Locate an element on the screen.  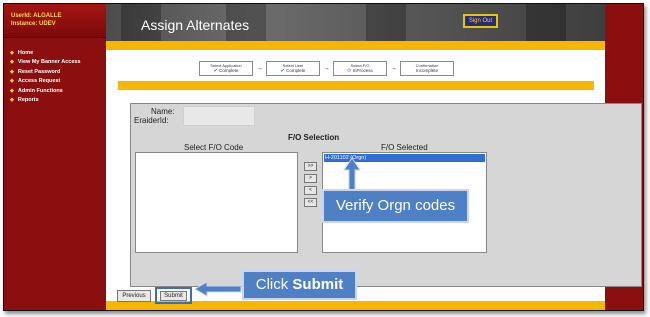
sidebar-item-admin-functions: ◆ Admin Functions is located at coordinates (55, 91).